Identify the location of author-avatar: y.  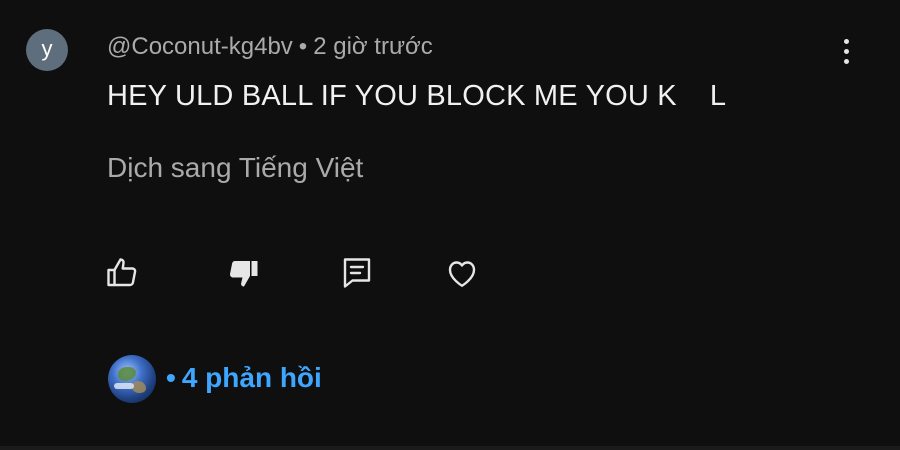
(47, 50).